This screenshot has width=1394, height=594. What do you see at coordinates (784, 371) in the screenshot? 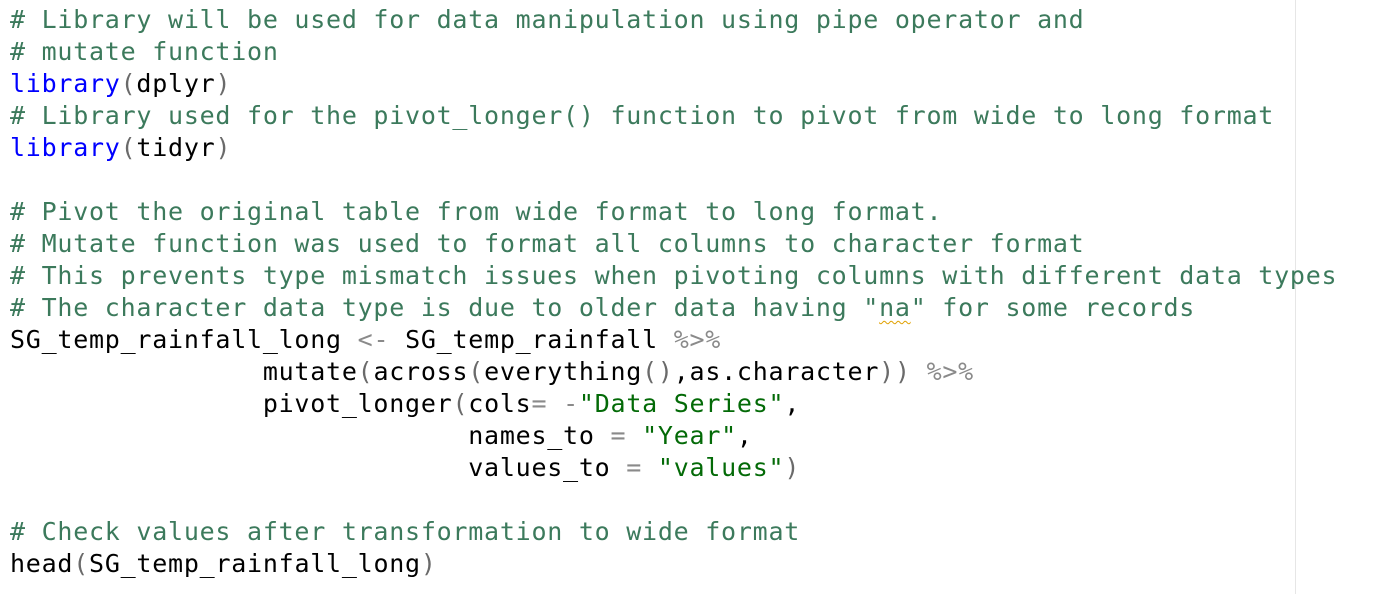
I see `argument: as.character` at bounding box center [784, 371].